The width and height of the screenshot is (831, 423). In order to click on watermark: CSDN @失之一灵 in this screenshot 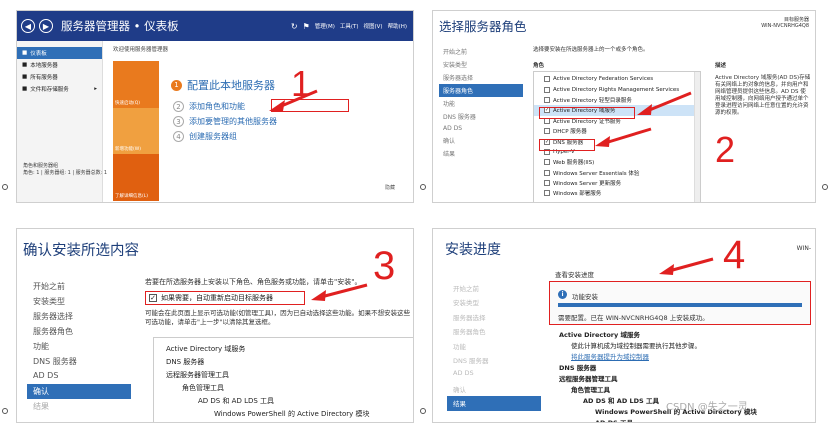, I will do `click(707, 407)`.